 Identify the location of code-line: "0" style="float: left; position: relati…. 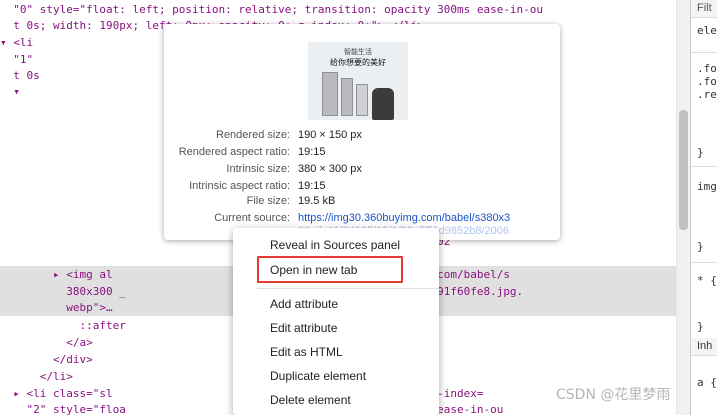
(271, 10).